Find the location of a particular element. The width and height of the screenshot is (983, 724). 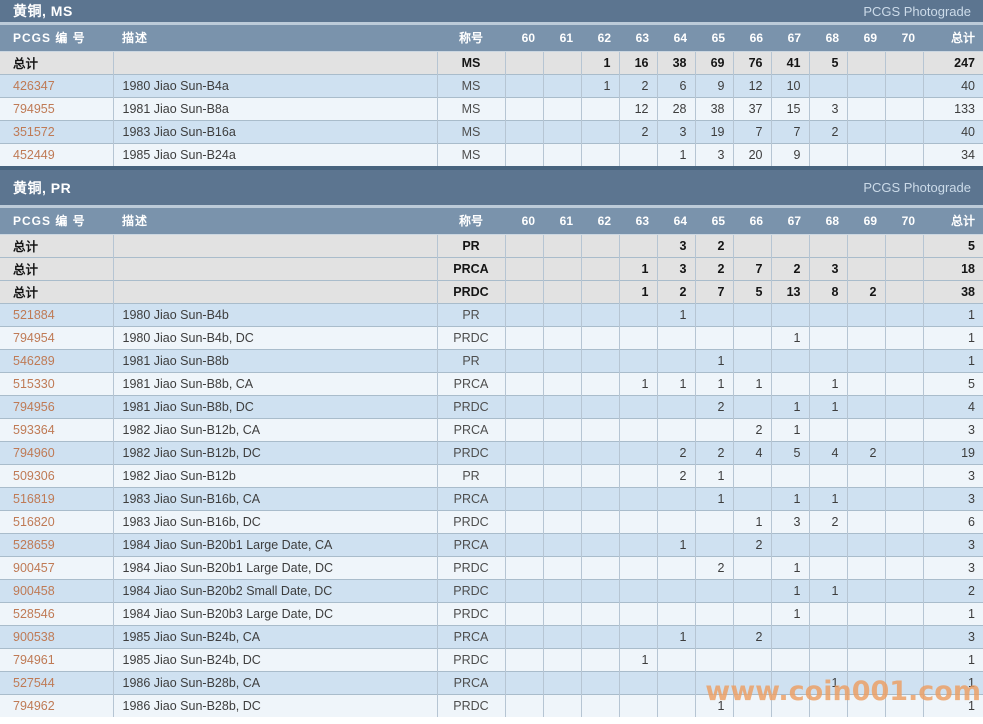

pcgs-number-link: 527544 is located at coordinates (34, 683).